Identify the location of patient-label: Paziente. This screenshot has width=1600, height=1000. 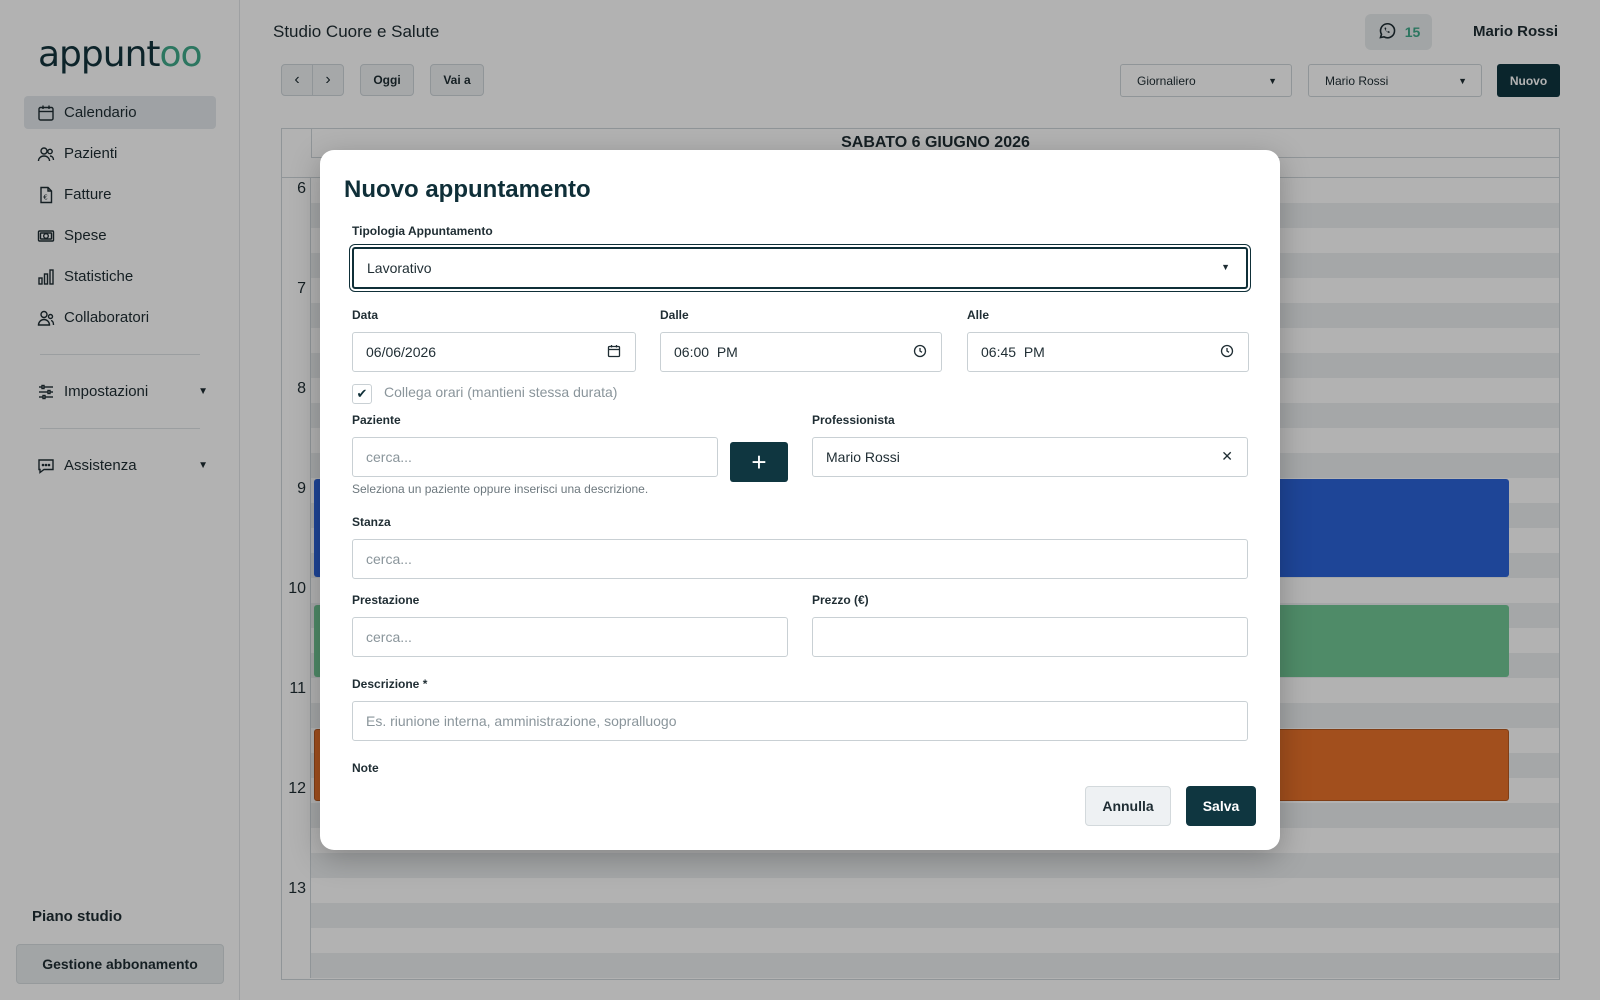
(376, 420).